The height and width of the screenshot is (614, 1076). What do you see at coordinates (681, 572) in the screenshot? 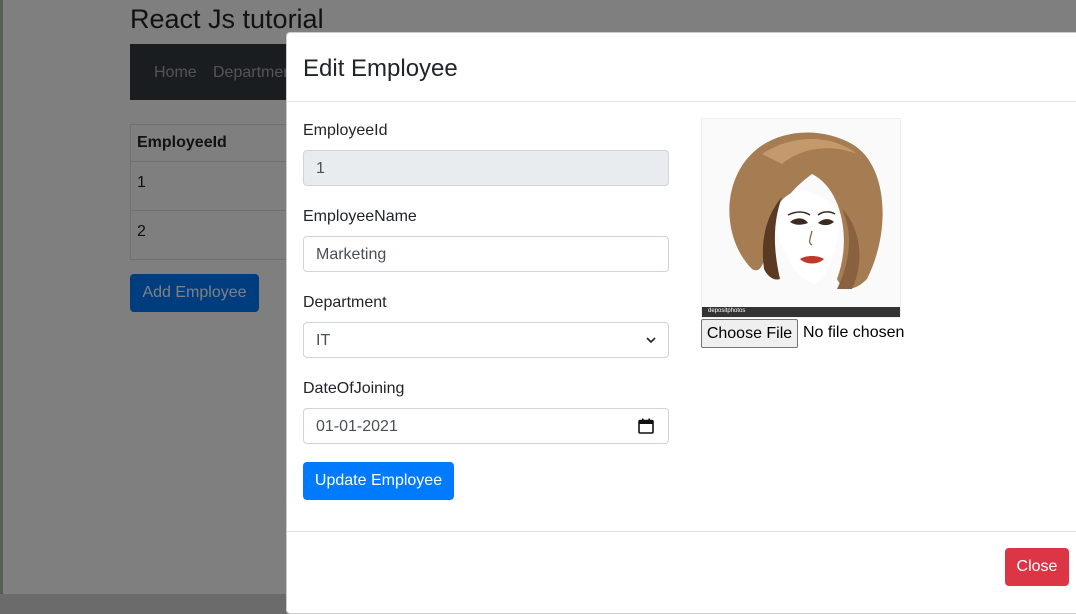
I see `modal-footer: Close` at bounding box center [681, 572].